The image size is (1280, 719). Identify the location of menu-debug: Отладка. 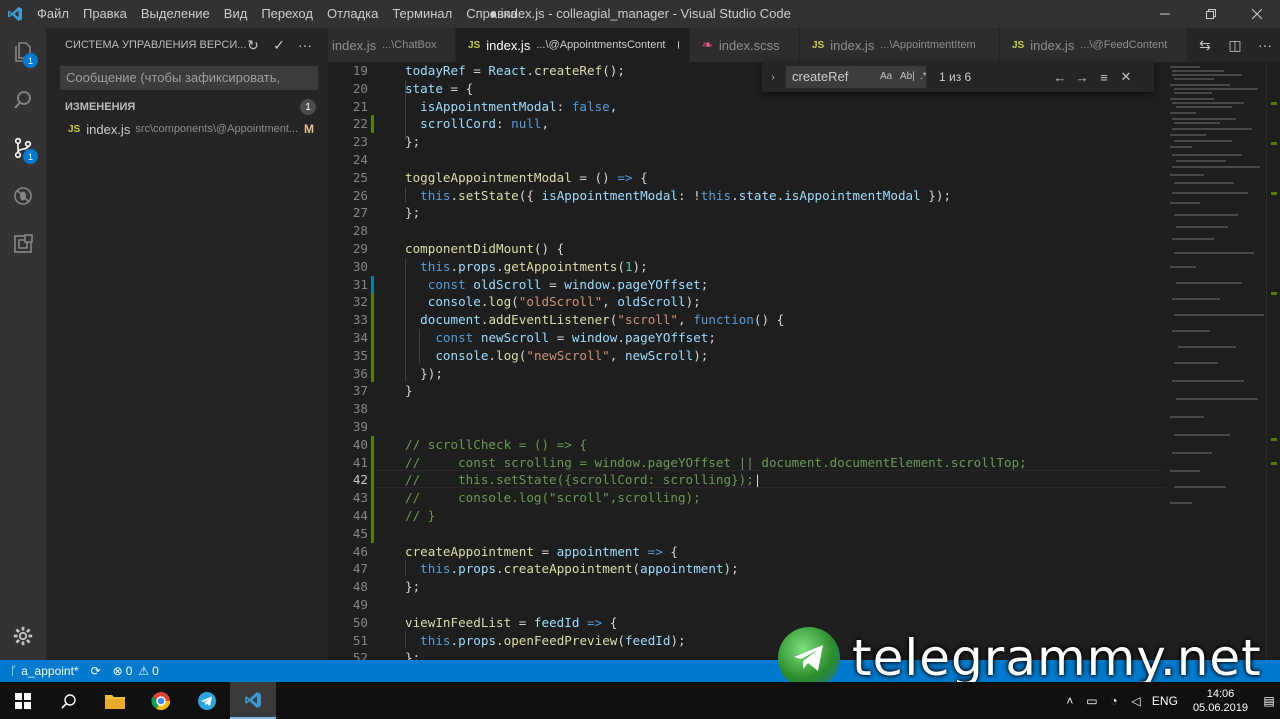
(352, 14).